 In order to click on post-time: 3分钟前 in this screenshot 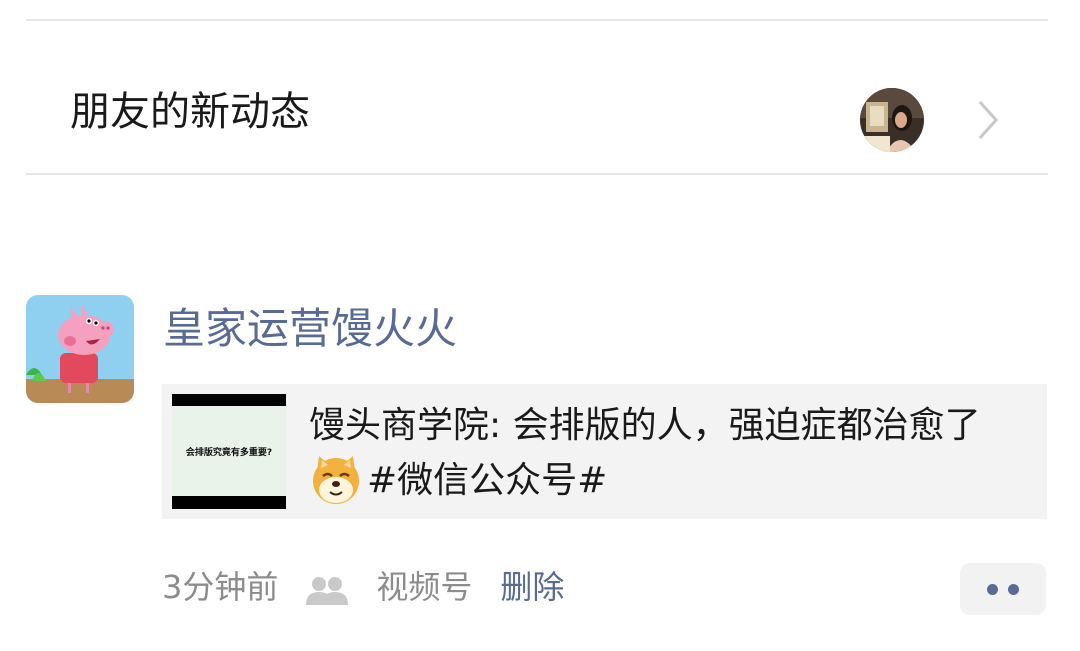, I will do `click(220, 587)`.